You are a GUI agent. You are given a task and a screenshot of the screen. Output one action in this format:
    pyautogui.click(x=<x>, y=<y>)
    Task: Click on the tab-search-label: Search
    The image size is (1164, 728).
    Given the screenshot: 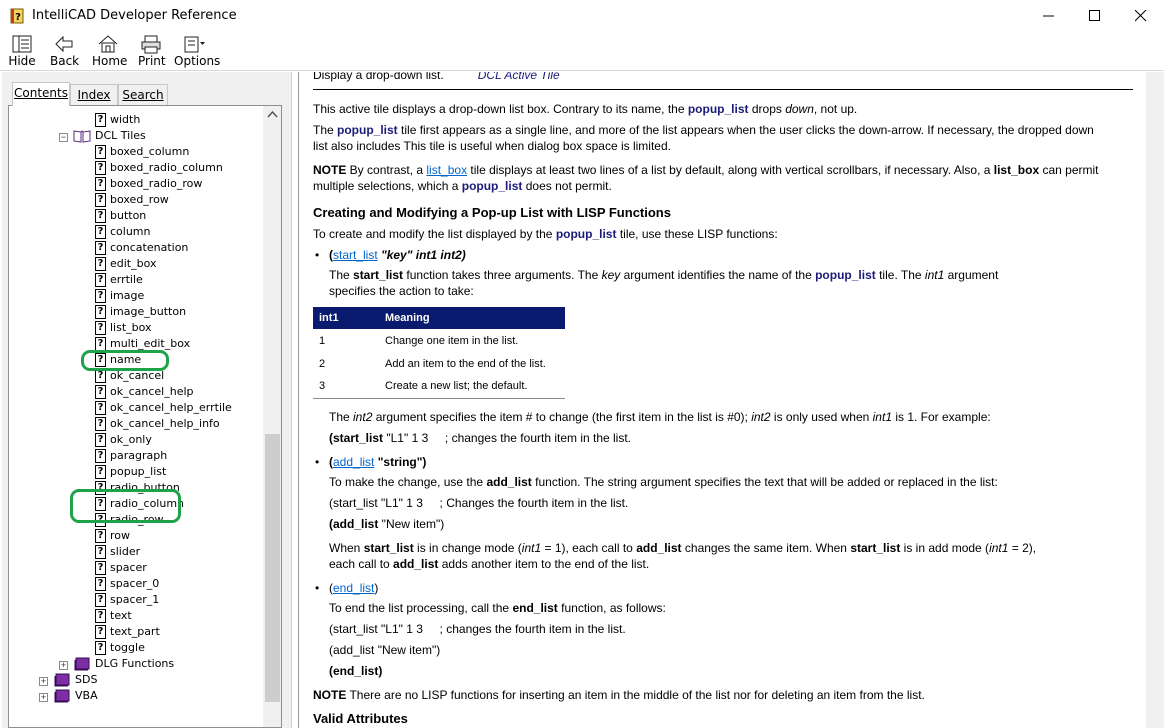 What is the action you would take?
    pyautogui.click(x=143, y=95)
    